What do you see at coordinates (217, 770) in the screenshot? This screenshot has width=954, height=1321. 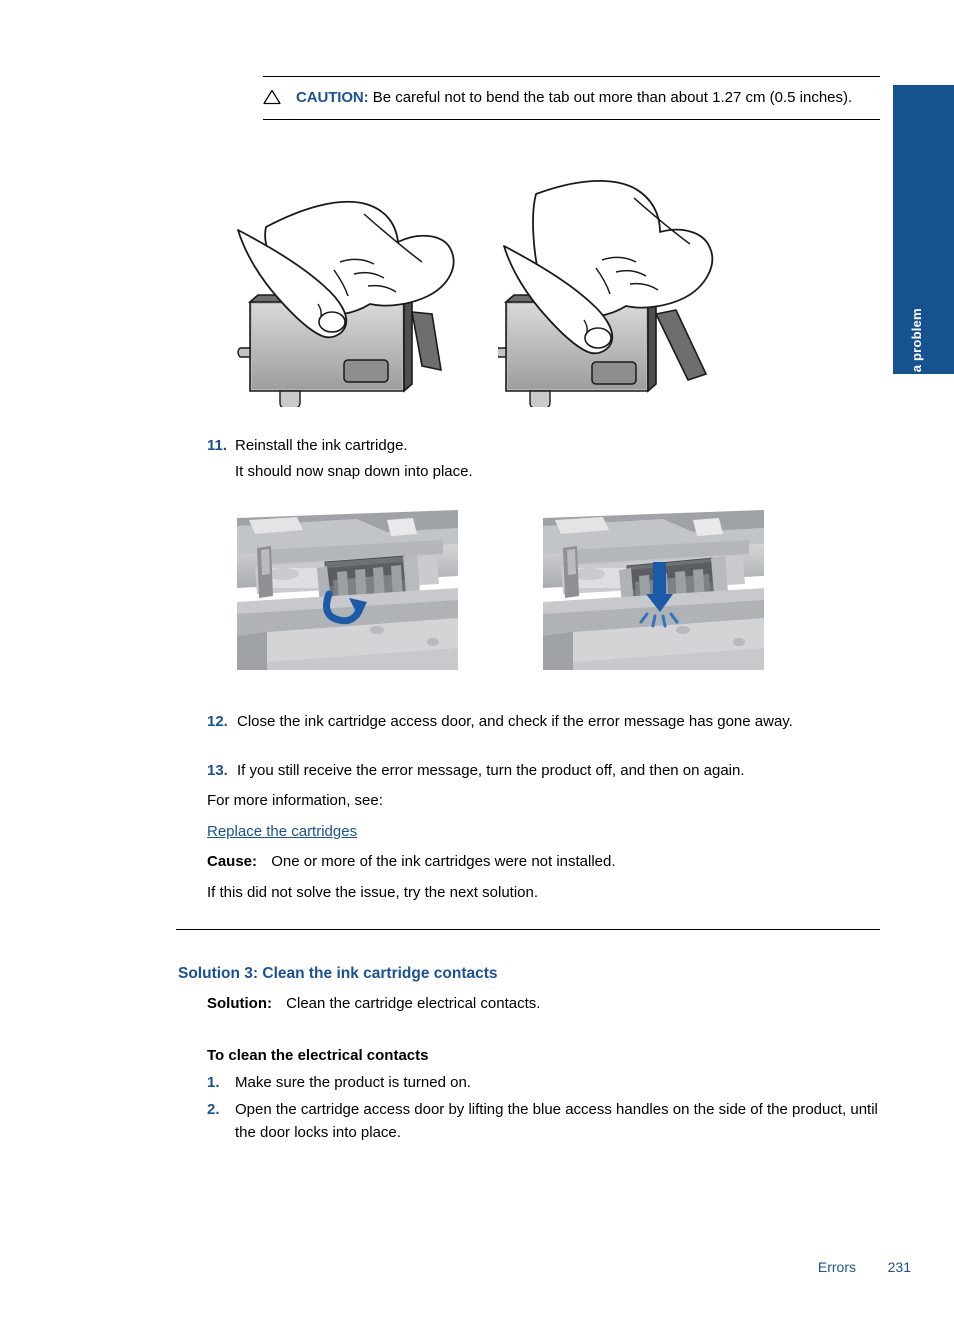 I see `step-13-number: 13.` at bounding box center [217, 770].